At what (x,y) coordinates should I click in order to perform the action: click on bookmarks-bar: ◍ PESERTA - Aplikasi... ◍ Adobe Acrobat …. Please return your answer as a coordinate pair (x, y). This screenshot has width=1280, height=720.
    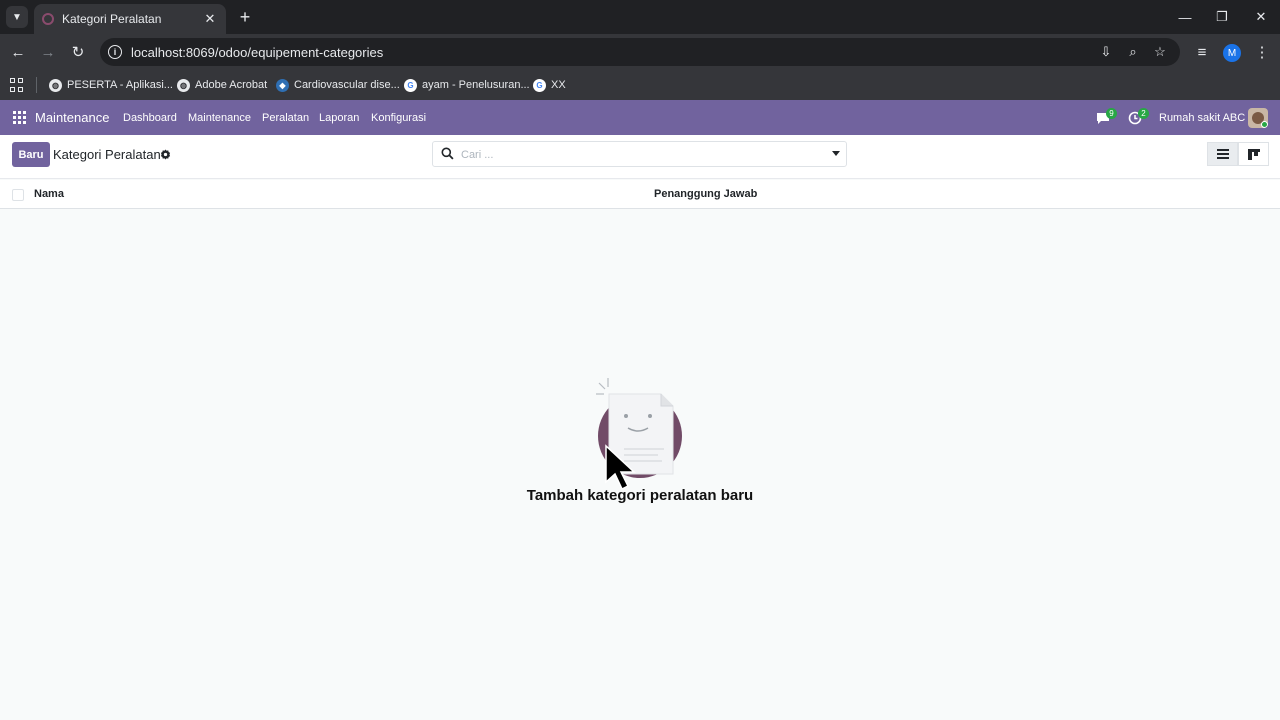
    Looking at the image, I should click on (640, 85).